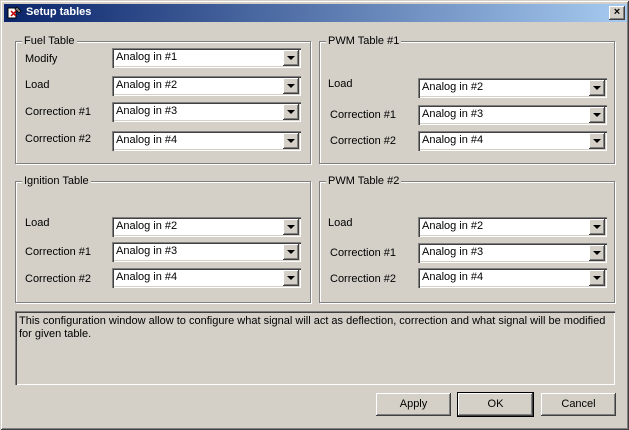 The height and width of the screenshot is (430, 629). What do you see at coordinates (495, 404) in the screenshot?
I see `ok-button: OK` at bounding box center [495, 404].